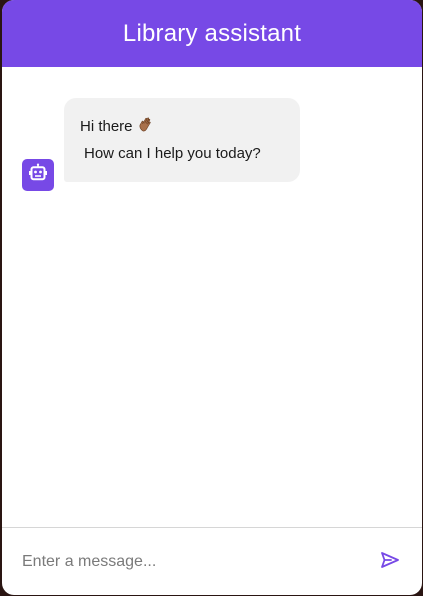  Describe the element at coordinates (146, 127) in the screenshot. I see `waving-hand-icon` at that location.